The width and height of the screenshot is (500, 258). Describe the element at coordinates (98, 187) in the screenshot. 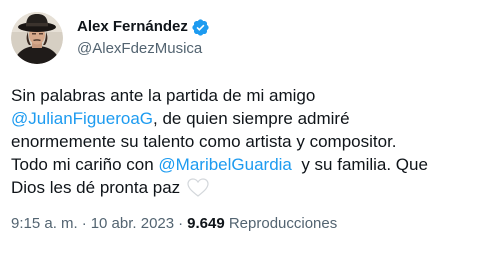

I see `tweet-text-line-5: Dios les dé pronta paz` at that location.